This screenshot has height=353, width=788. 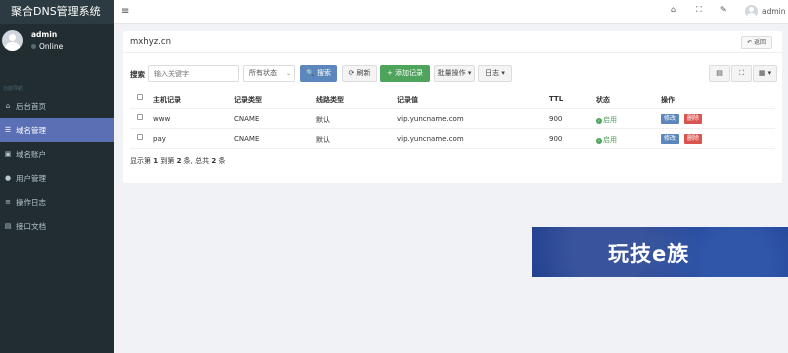 What do you see at coordinates (57, 226) in the screenshot?
I see `sidebar-item-api-docs: ▤ 接口文档` at bounding box center [57, 226].